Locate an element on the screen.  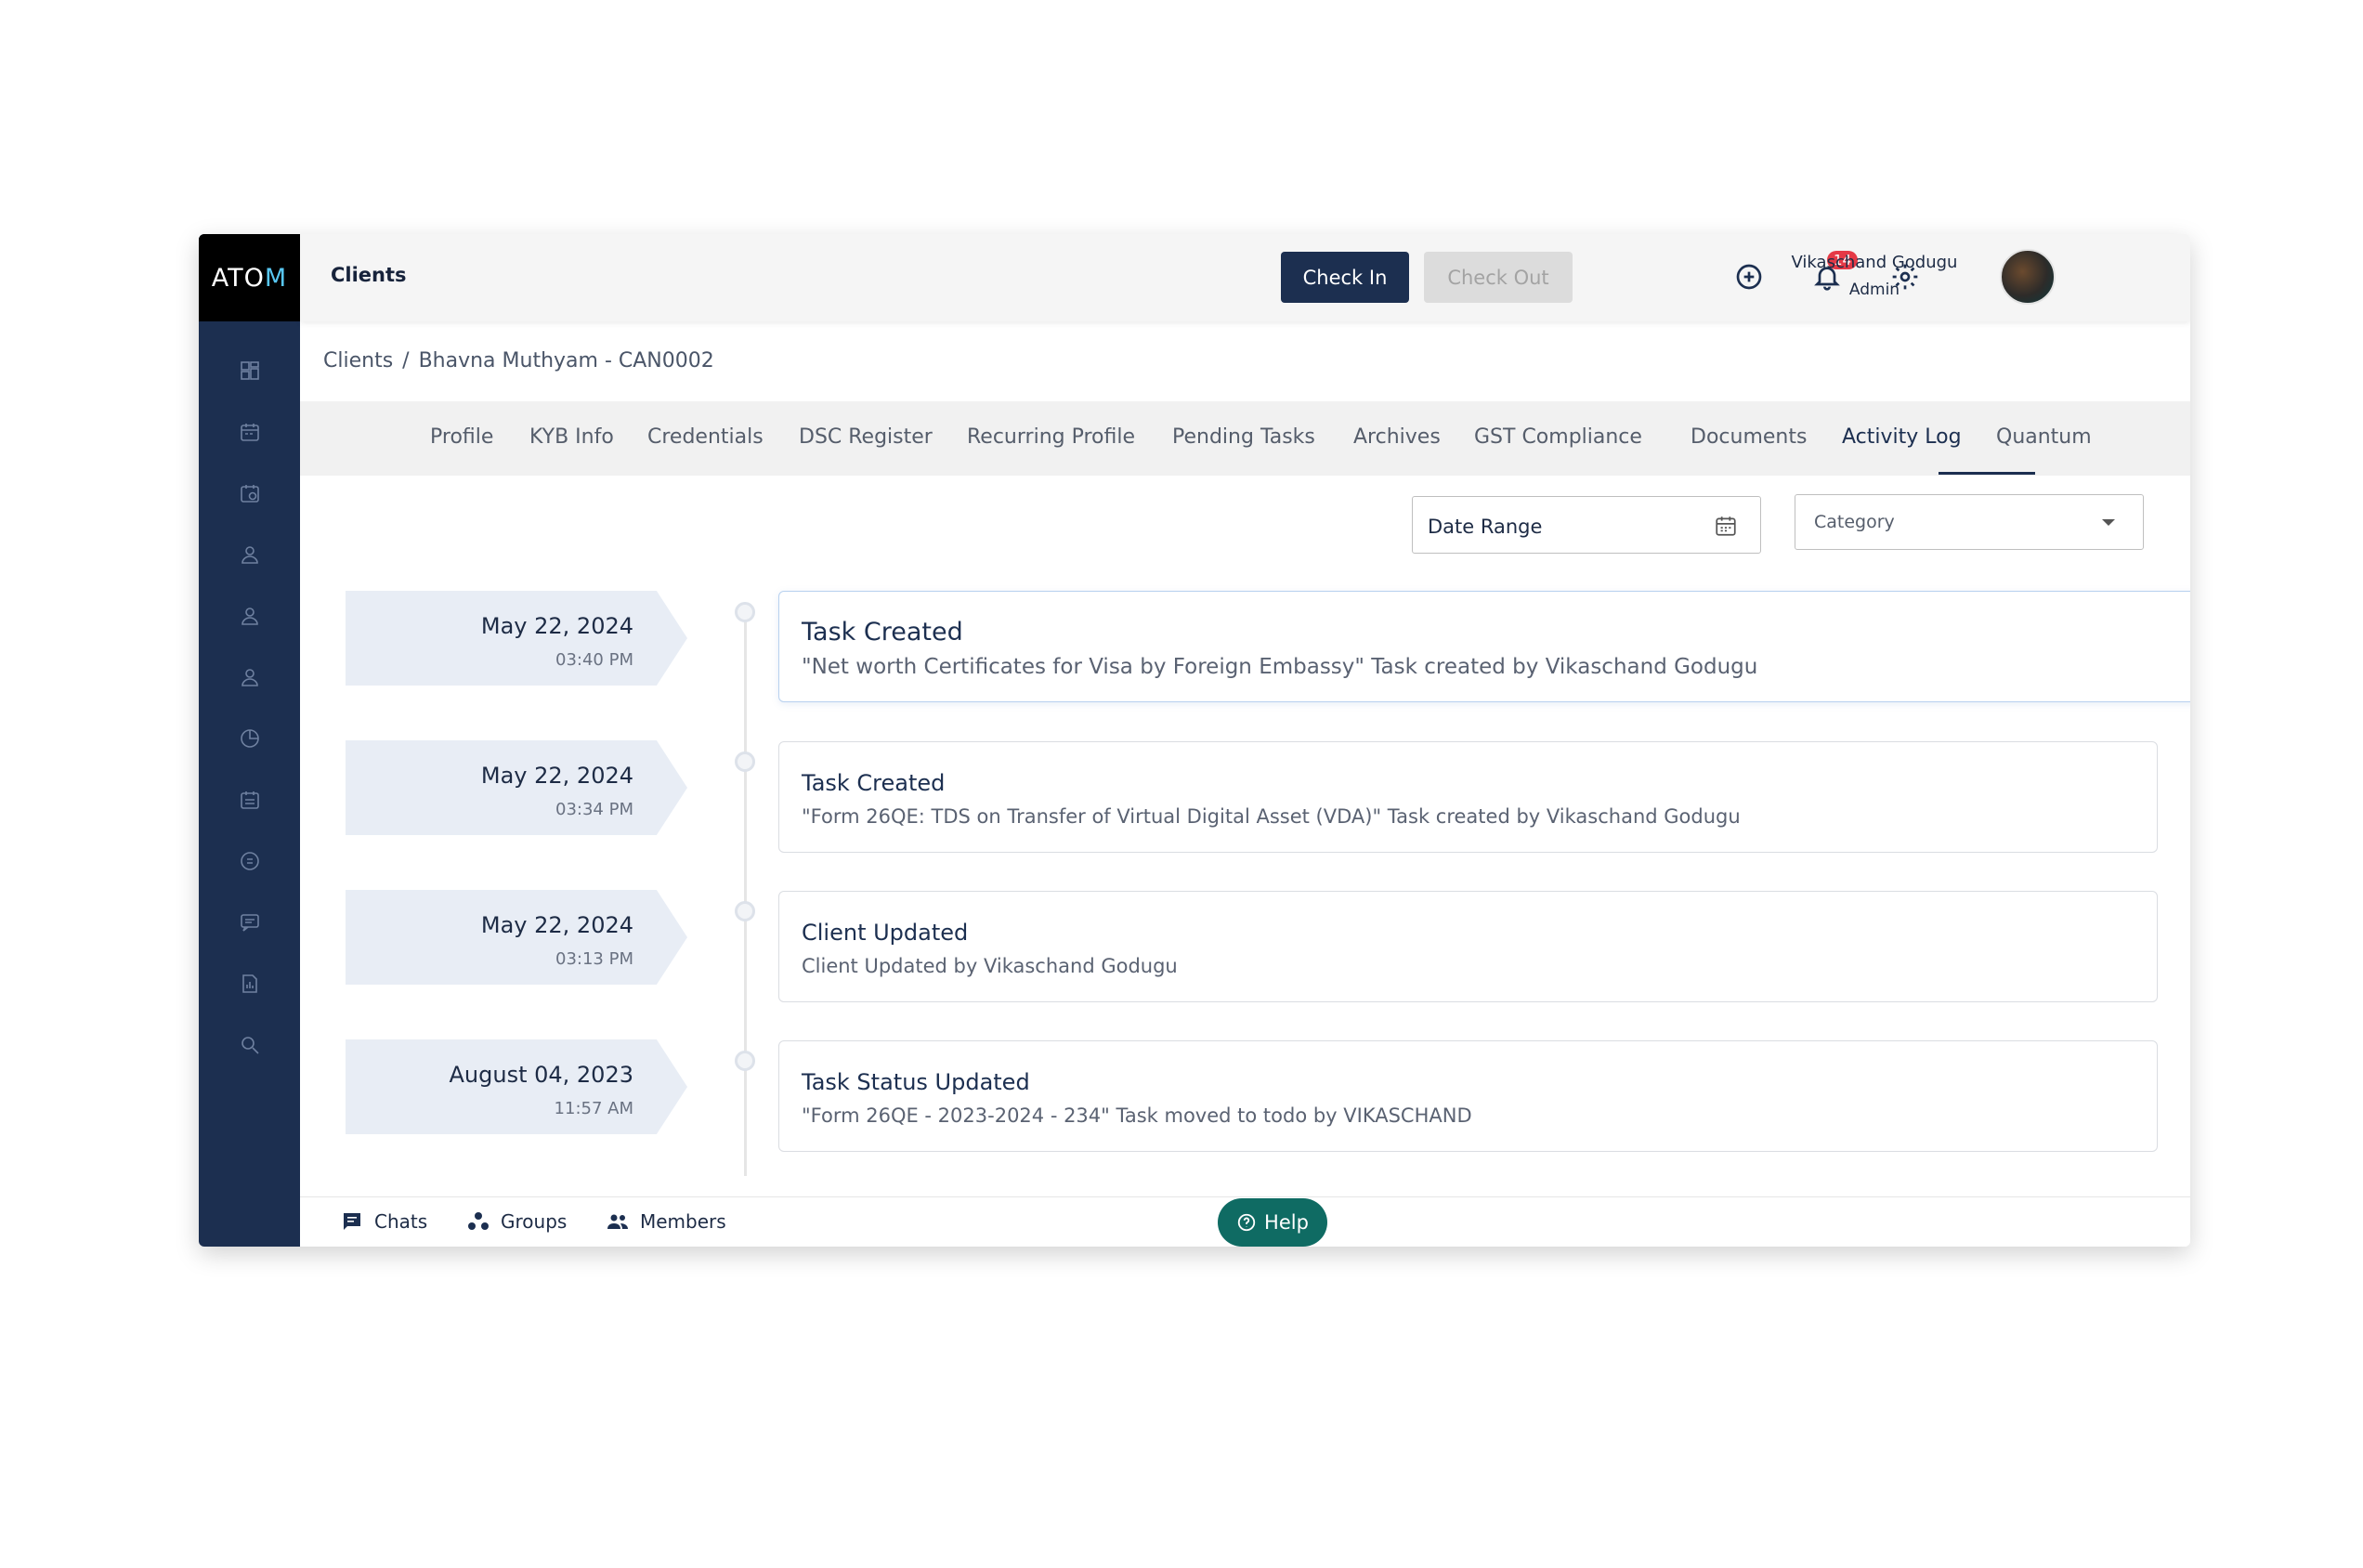
date-range-label: Date Range is located at coordinates (1486, 527).